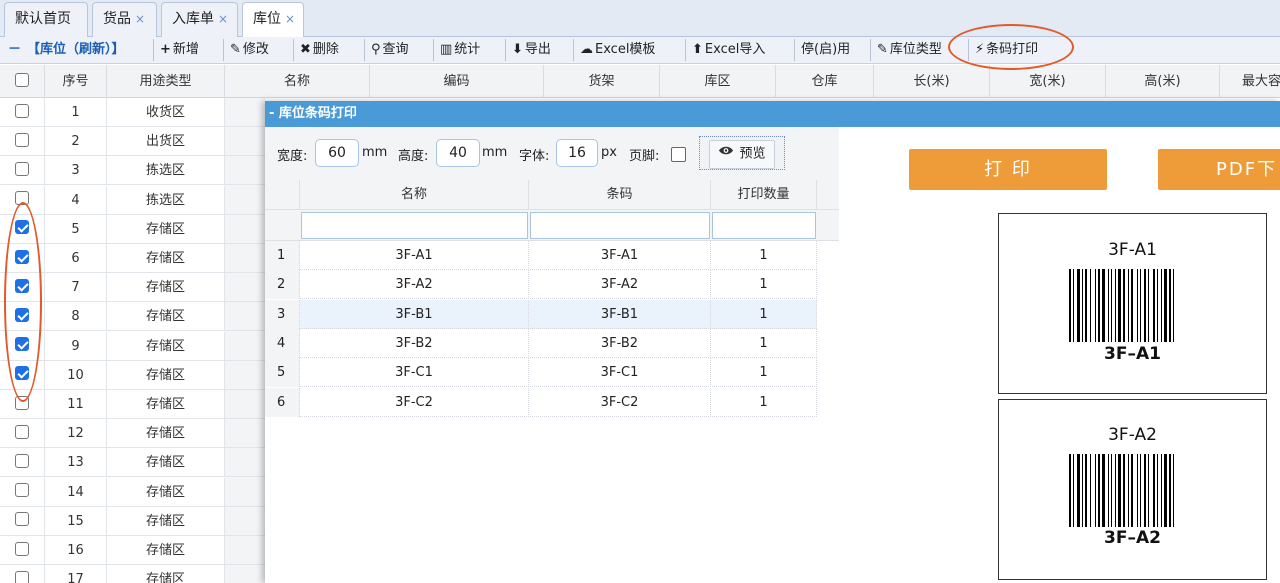 The height and width of the screenshot is (583, 1280). What do you see at coordinates (316, 50) in the screenshot?
I see `delete-button: ✖ 删除` at bounding box center [316, 50].